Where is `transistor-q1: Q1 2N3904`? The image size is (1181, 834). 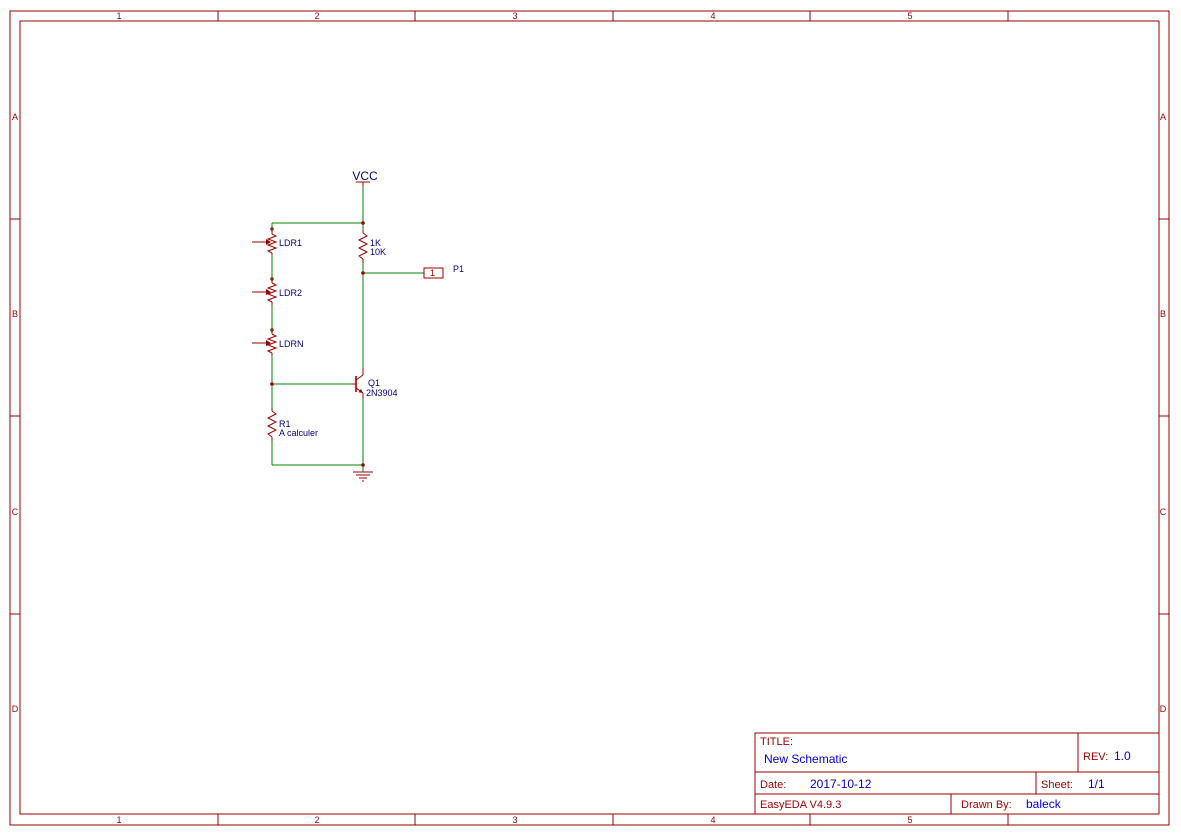 transistor-q1: Q1 2N3904 is located at coordinates (375, 383).